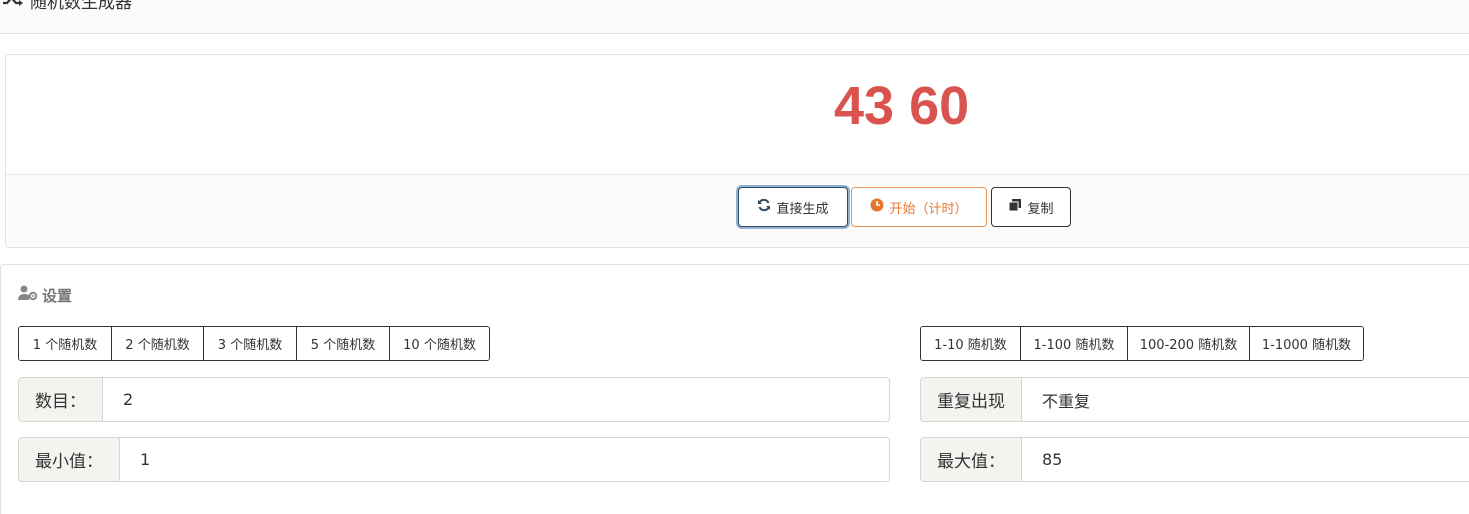 This screenshot has width=1469, height=514. What do you see at coordinates (802, 209) in the screenshot?
I see `generate-button-label: 直接生成` at bounding box center [802, 209].